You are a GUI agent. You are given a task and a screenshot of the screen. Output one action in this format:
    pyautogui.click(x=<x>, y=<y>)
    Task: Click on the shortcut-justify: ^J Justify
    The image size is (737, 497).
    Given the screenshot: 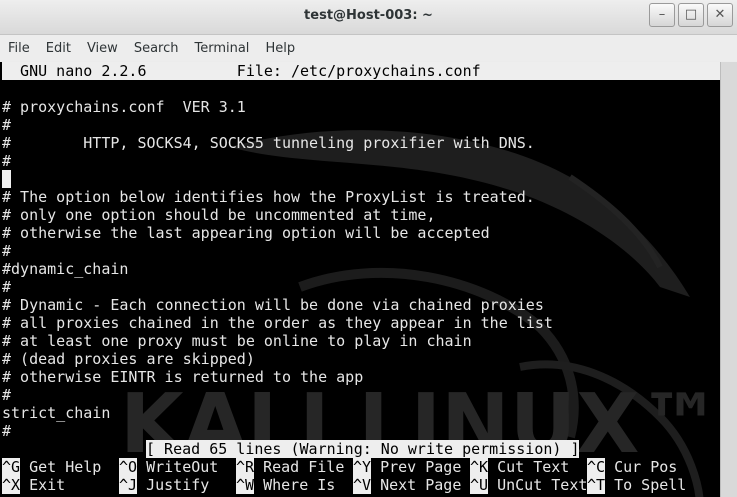 What is the action you would take?
    pyautogui.click(x=177, y=485)
    